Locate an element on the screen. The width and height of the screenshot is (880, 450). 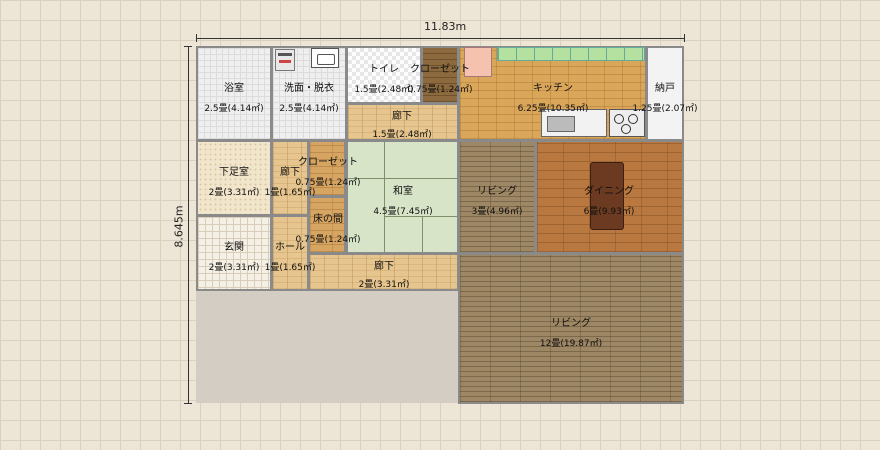
label-living-big: リビング 12畳(19.87㎡) is located at coordinates (571, 333).